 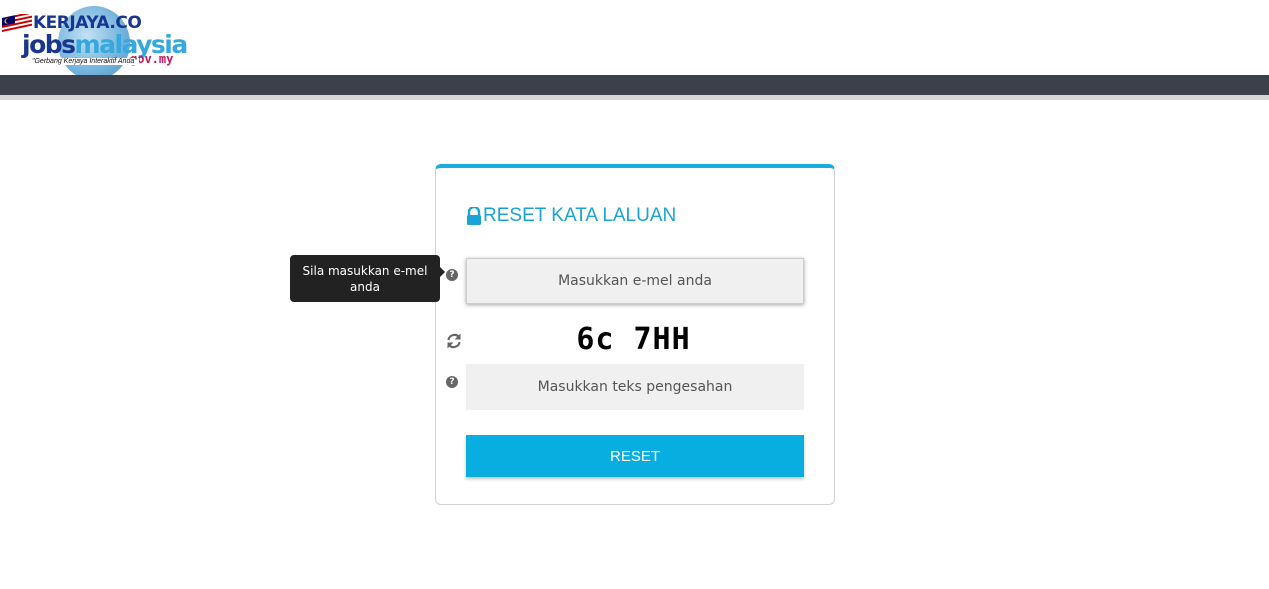 What do you see at coordinates (635, 456) in the screenshot?
I see `reset-button: RESET` at bounding box center [635, 456].